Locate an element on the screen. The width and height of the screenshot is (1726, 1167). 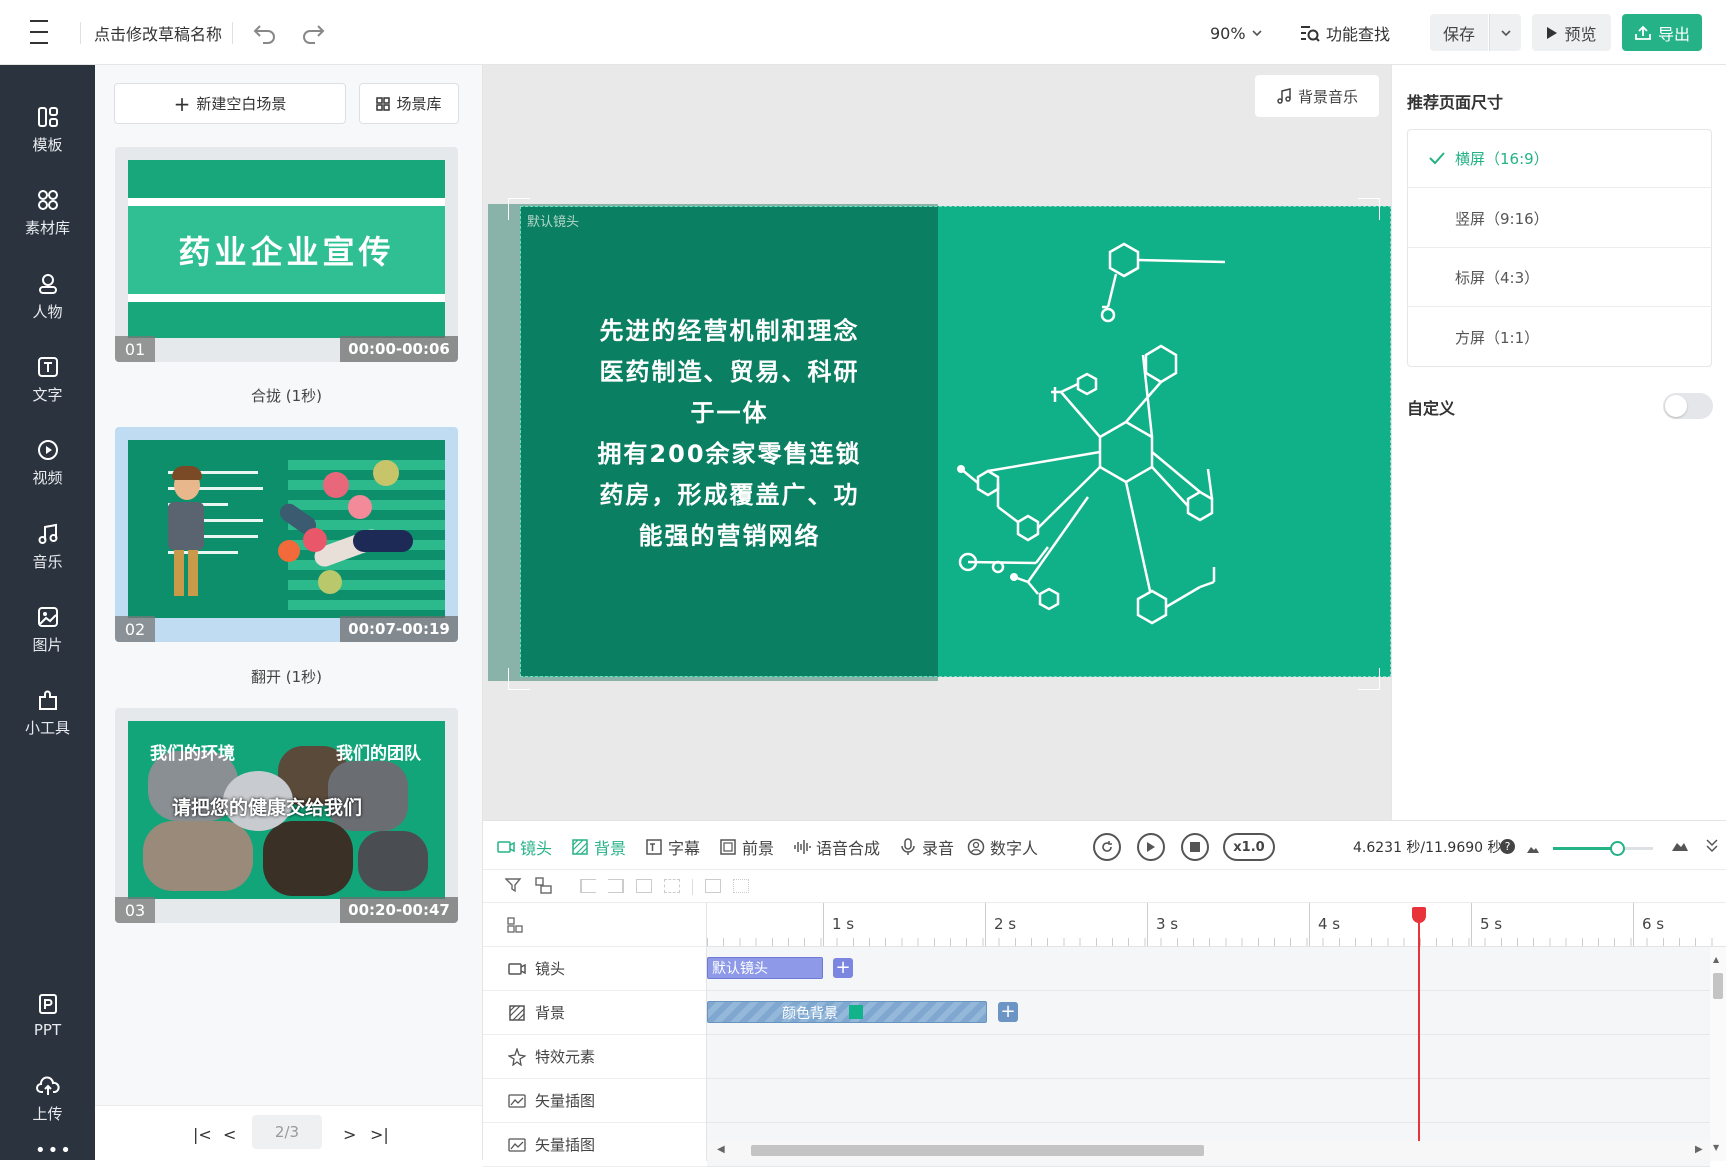
track-label-vector-2: 矢量插图 is located at coordinates (595, 1145).